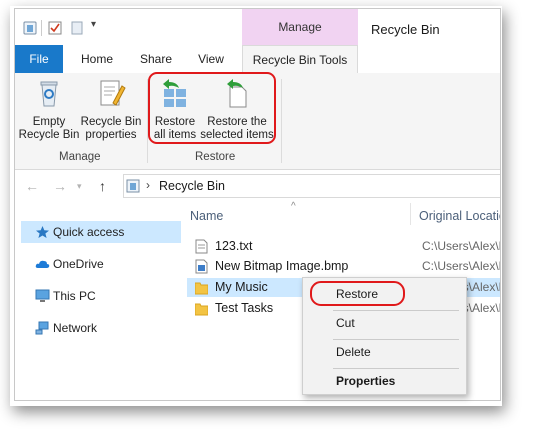 This screenshot has width=535, height=434. What do you see at coordinates (206, 216) in the screenshot?
I see `column-header-name: Name` at bounding box center [206, 216].